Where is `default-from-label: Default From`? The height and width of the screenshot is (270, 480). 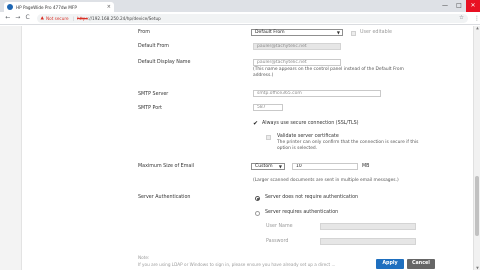 default-from-label: Default From is located at coordinates (153, 46).